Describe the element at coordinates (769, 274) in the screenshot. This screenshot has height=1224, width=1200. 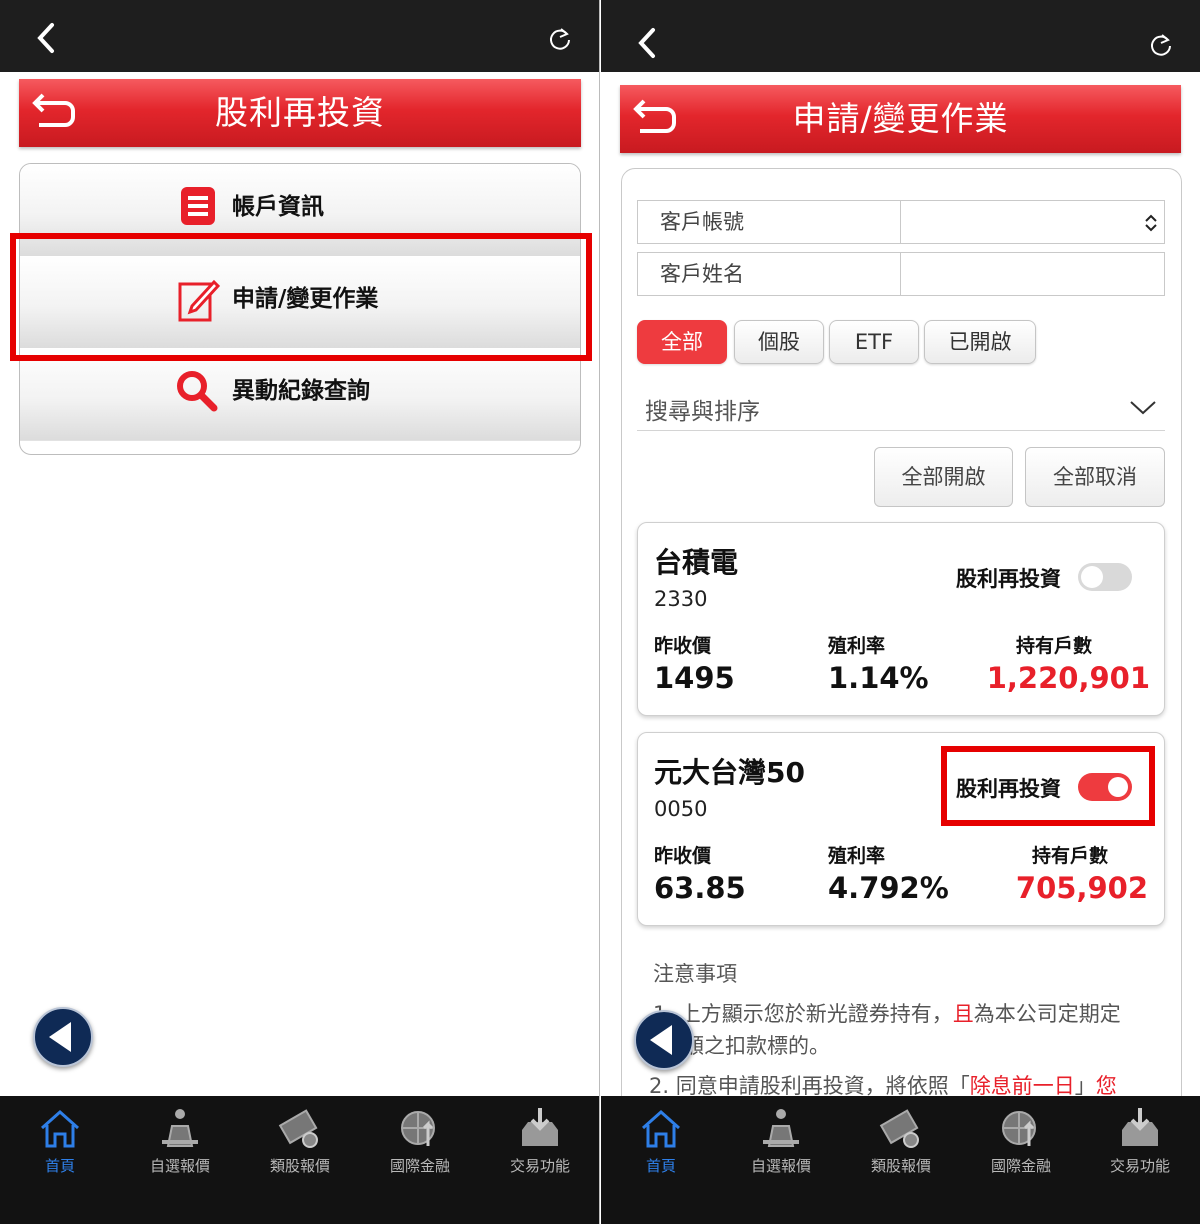
I see `field-label: 客戶姓名` at that location.